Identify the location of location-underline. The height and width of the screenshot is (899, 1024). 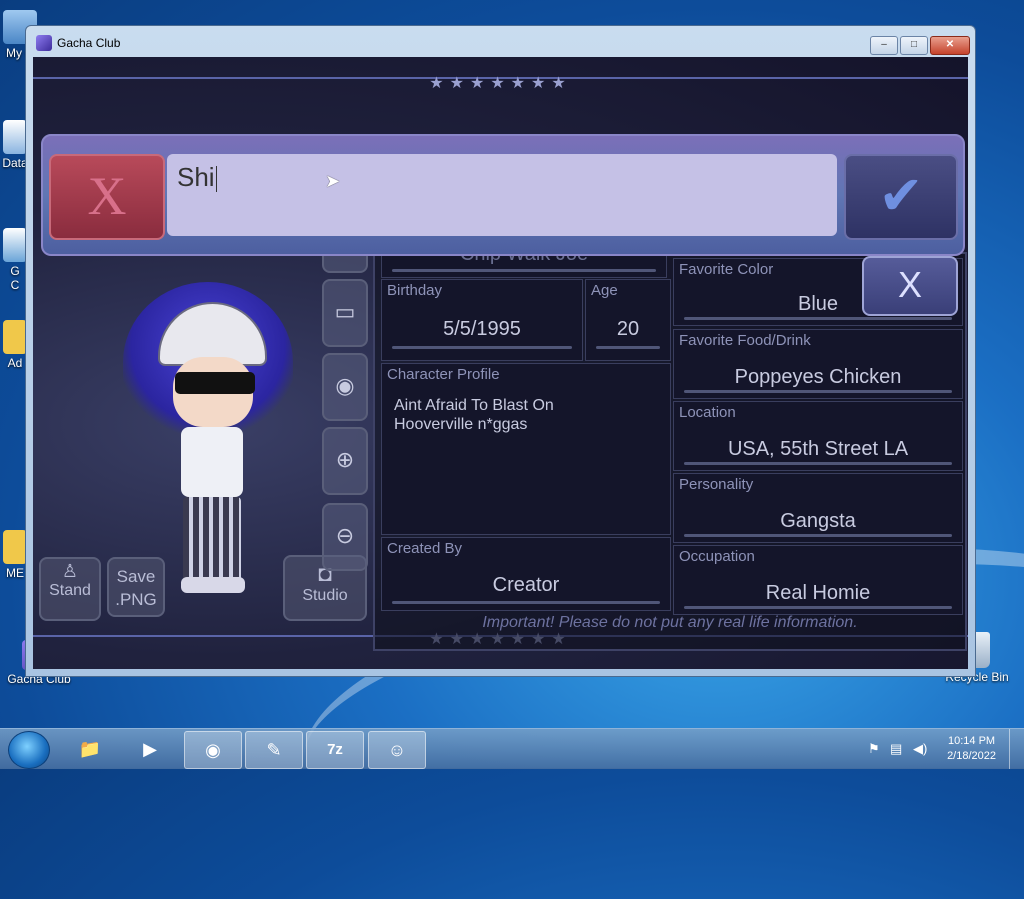
(818, 463).